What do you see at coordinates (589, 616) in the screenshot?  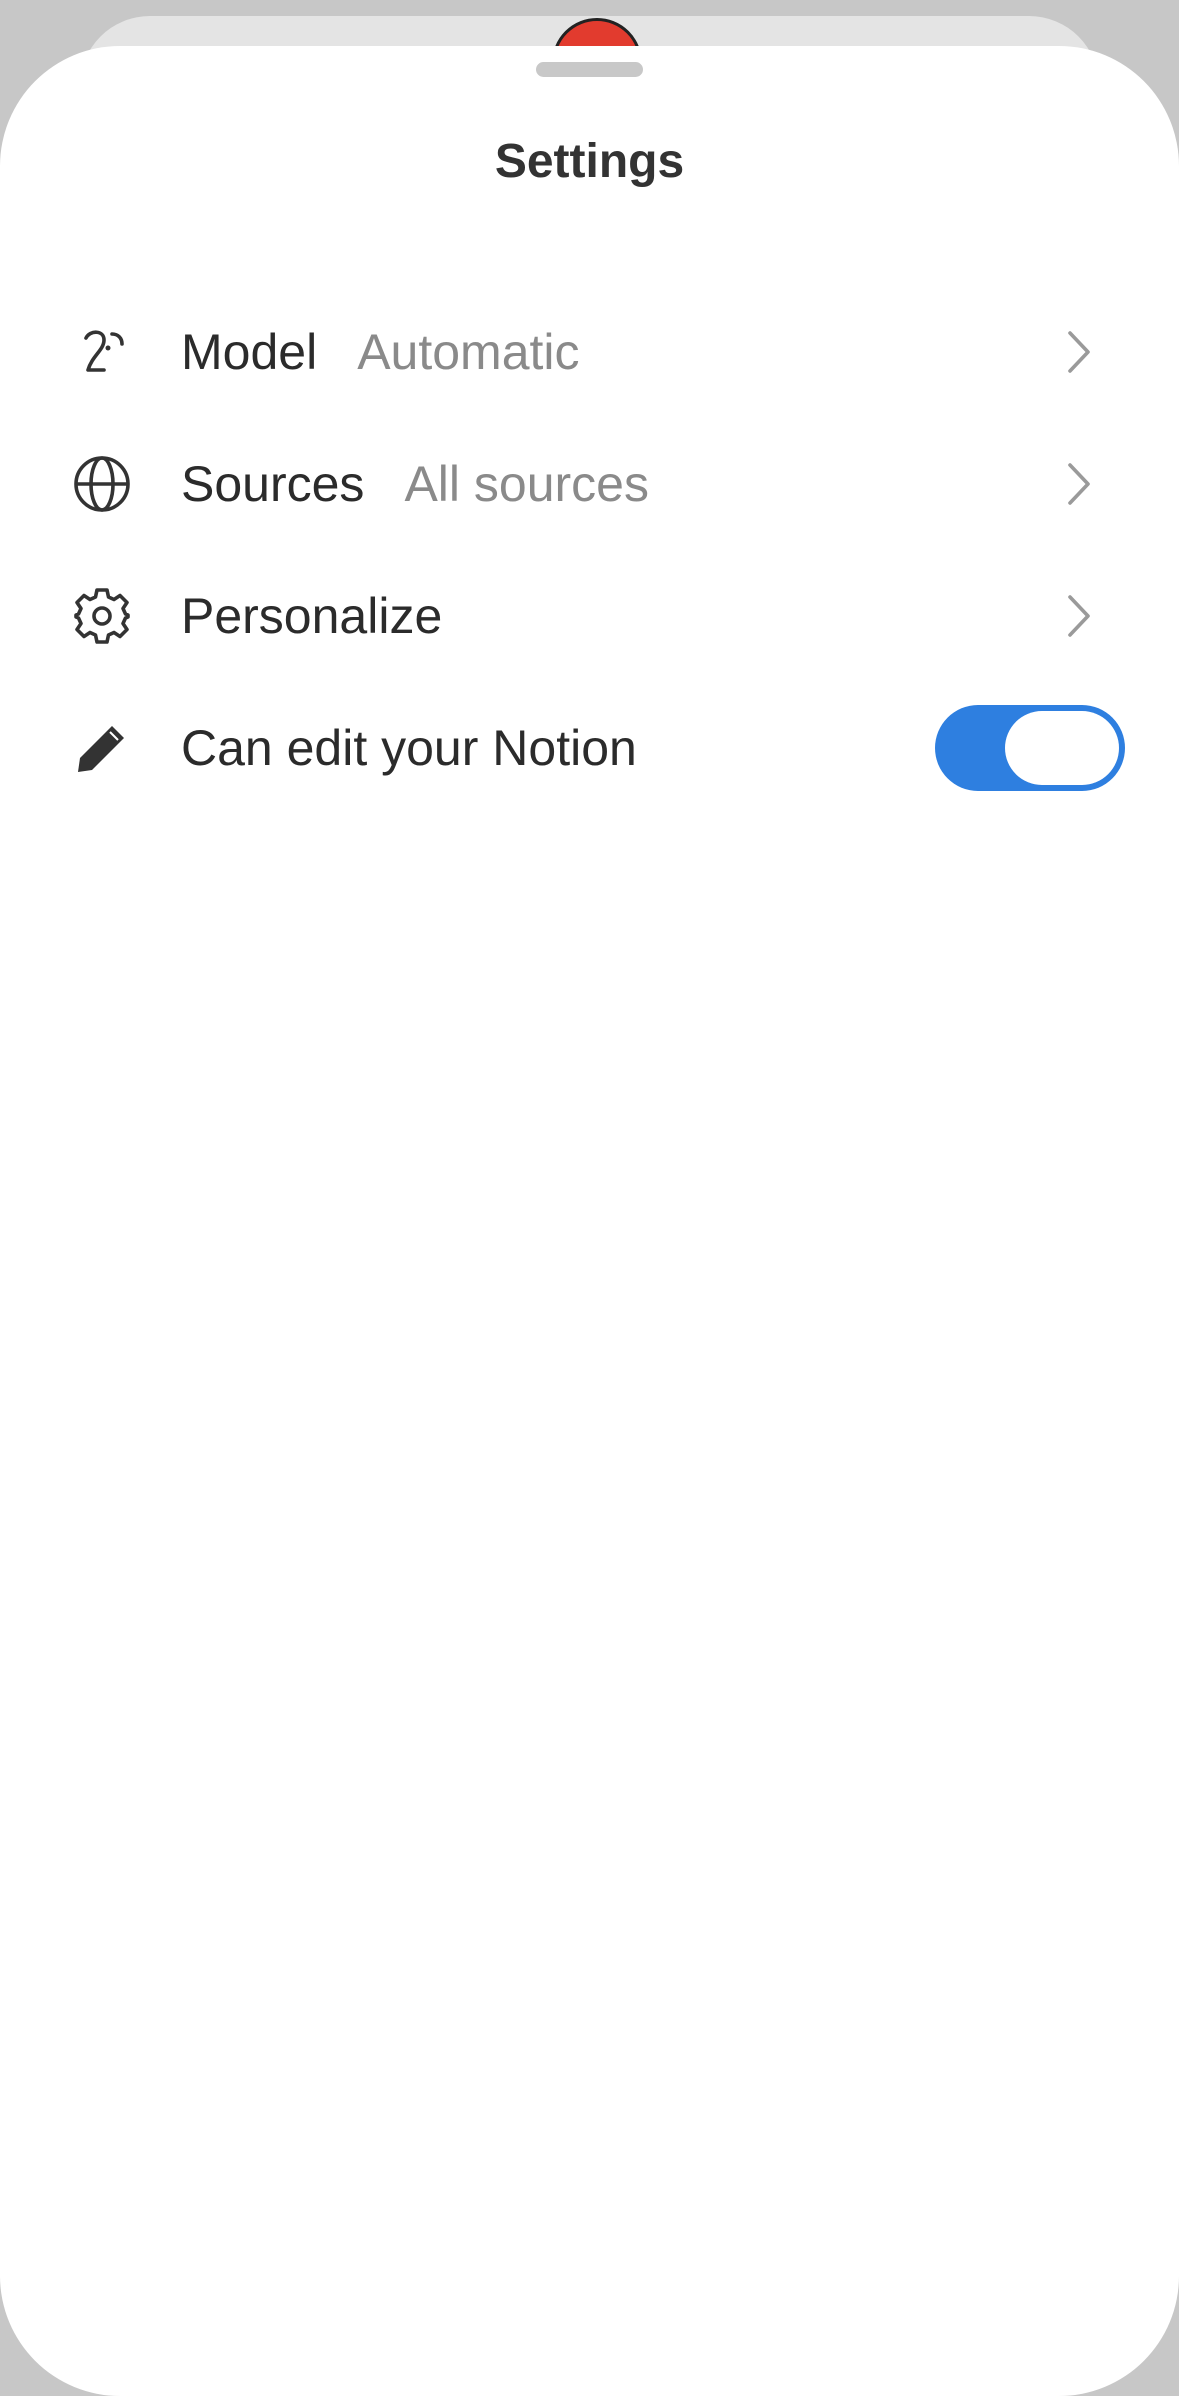 I see `settings-row-personalize: Personalize` at bounding box center [589, 616].